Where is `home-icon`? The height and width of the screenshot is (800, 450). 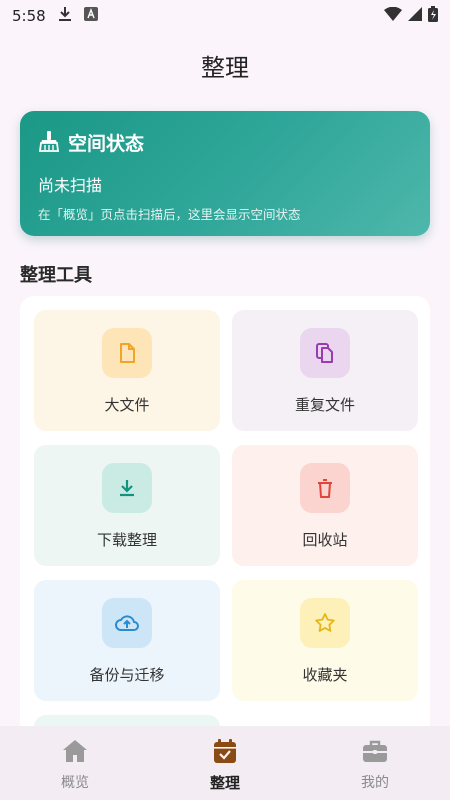
home-icon is located at coordinates (75, 753).